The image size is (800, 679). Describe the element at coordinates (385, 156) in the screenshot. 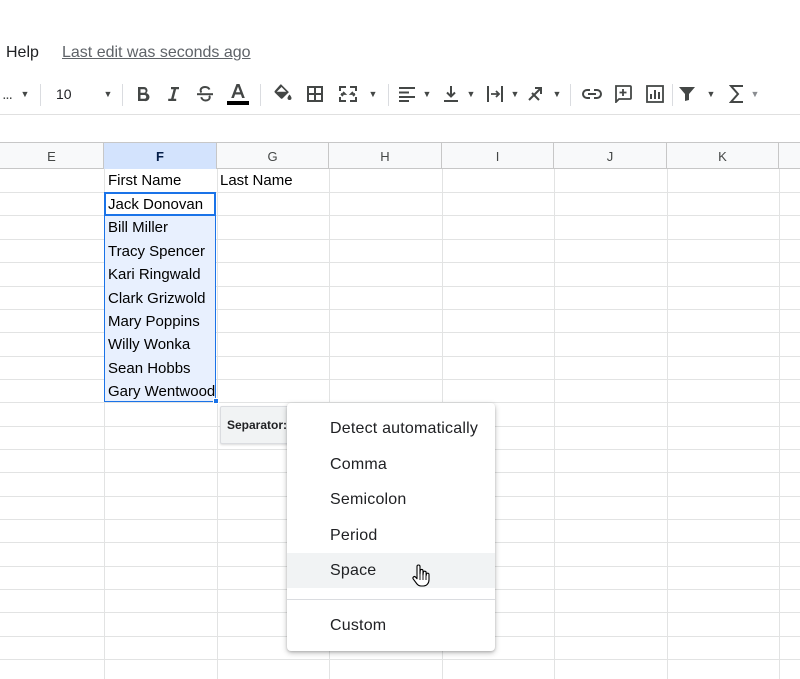

I see `column-header-h: H` at that location.